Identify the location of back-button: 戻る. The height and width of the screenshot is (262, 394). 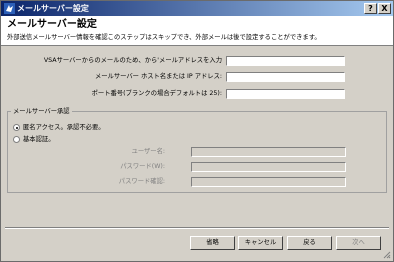
(309, 243).